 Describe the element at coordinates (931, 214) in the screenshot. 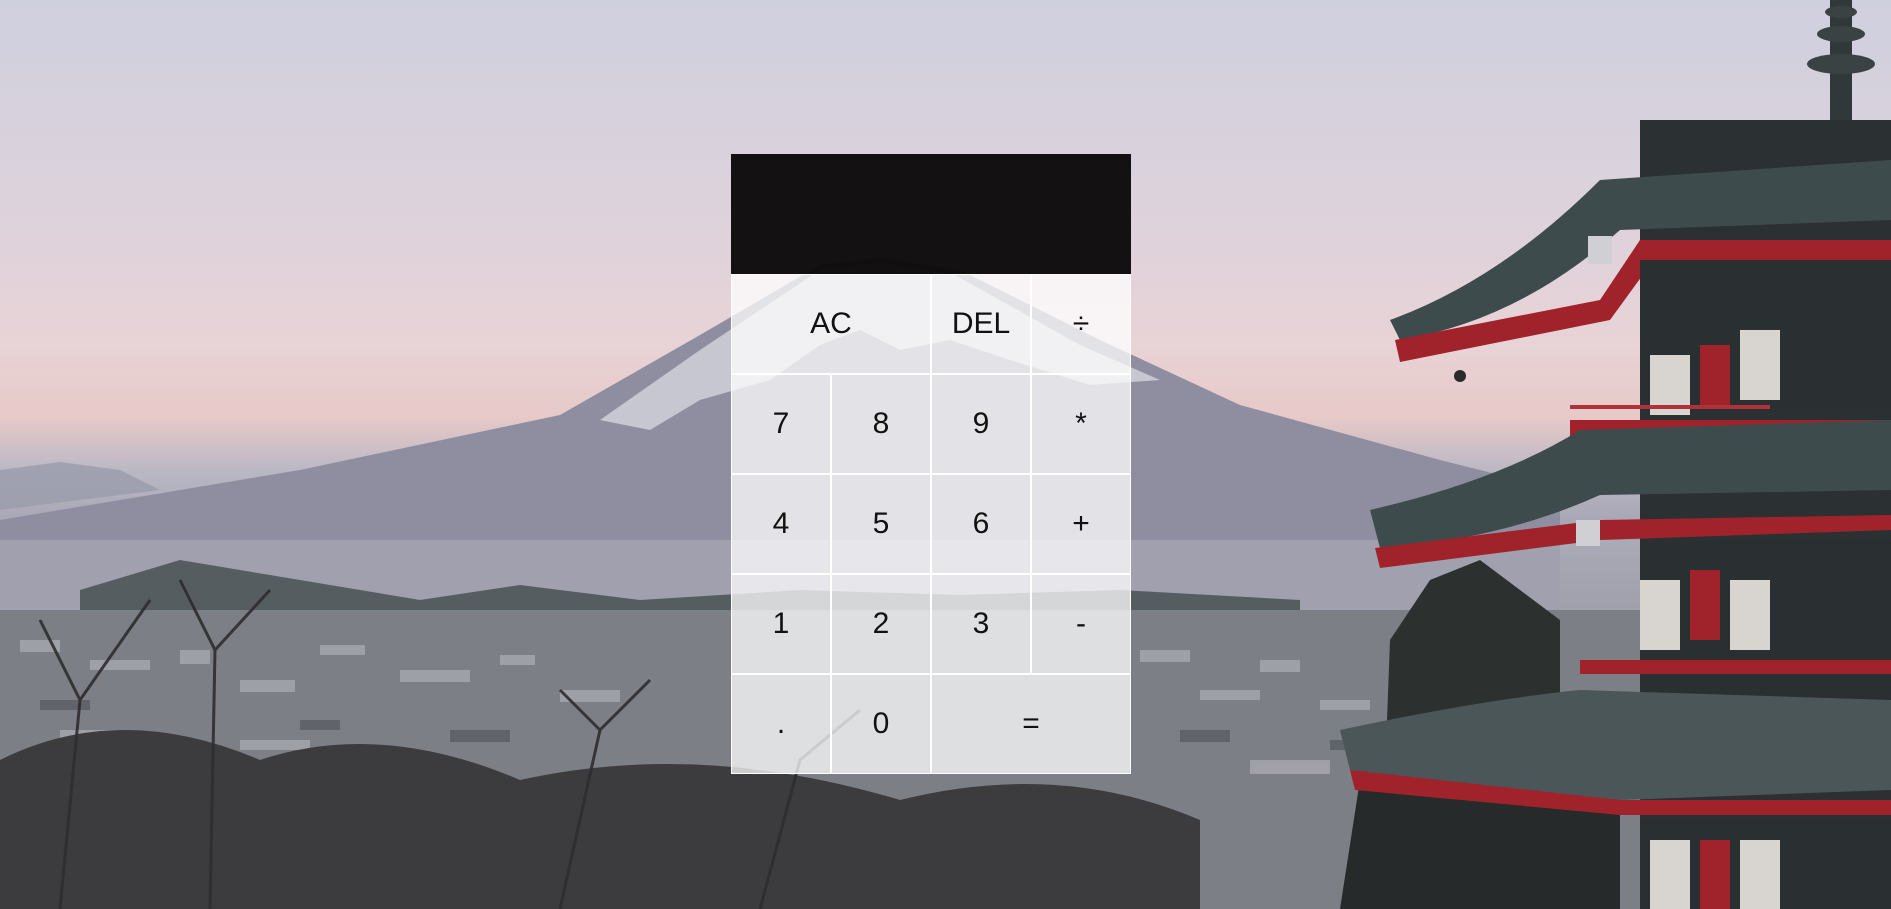

I see `calculator-display` at that location.